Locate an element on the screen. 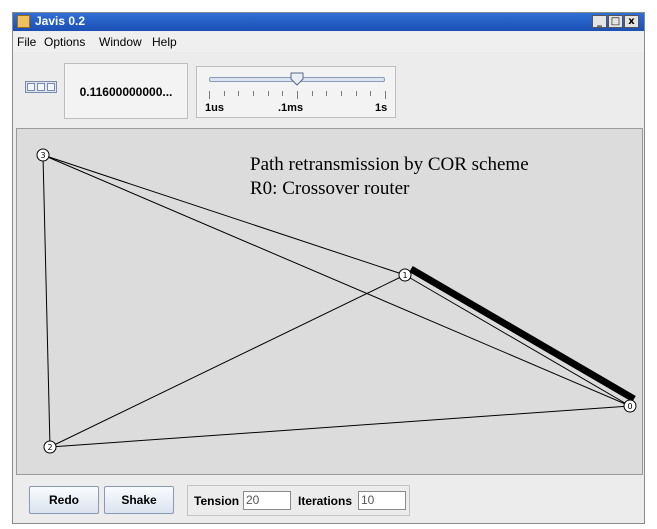 Image resolution: width=657 pixels, height=529 pixels. annotation-line-2: R0: Crossover router is located at coordinates (330, 188).